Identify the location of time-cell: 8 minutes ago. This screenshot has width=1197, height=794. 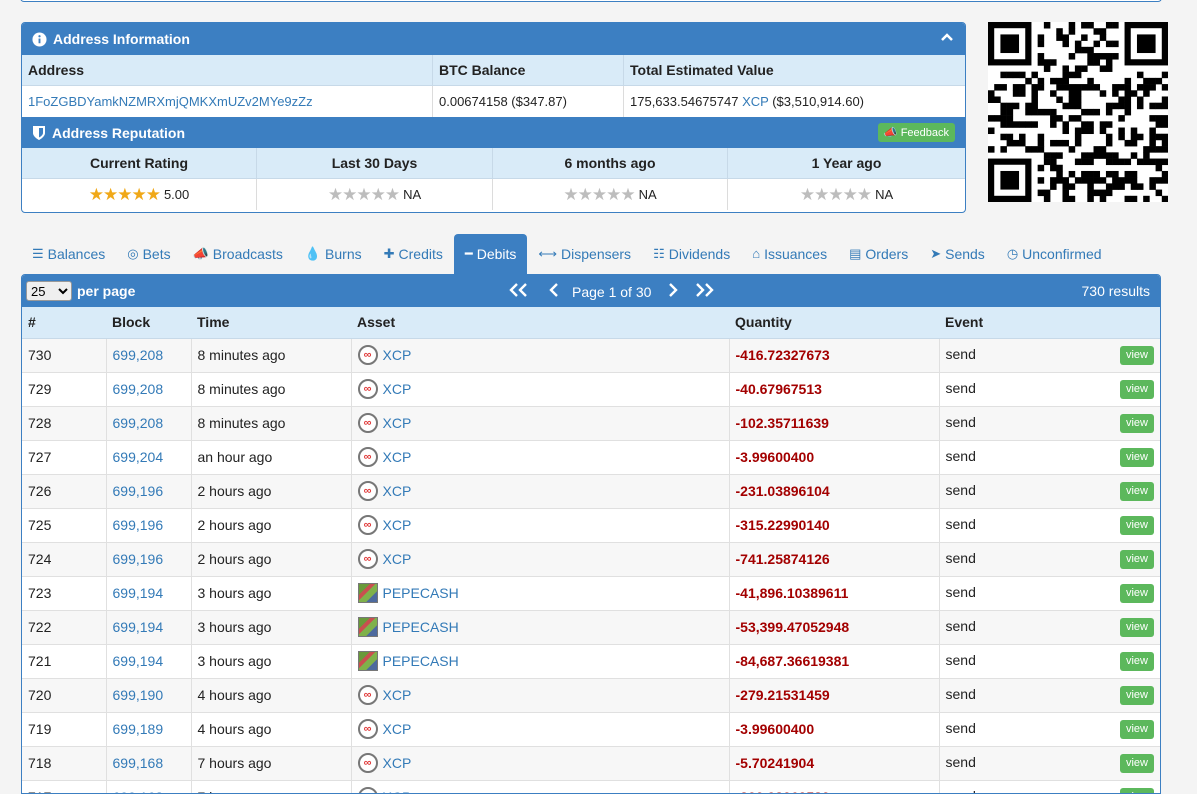
(271, 423).